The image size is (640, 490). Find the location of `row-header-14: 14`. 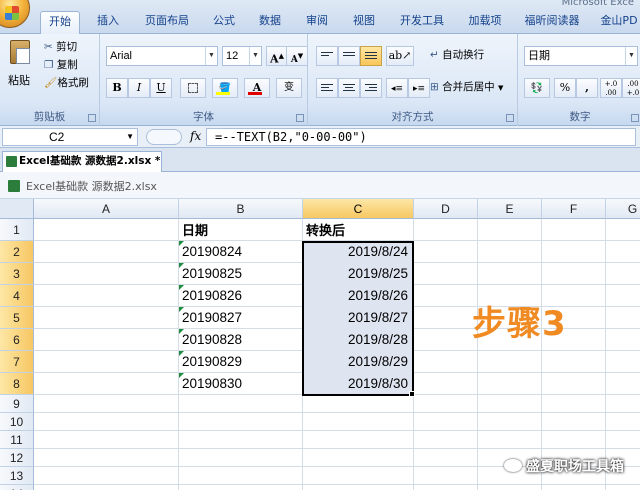

row-header-14: 14 is located at coordinates (17, 487).